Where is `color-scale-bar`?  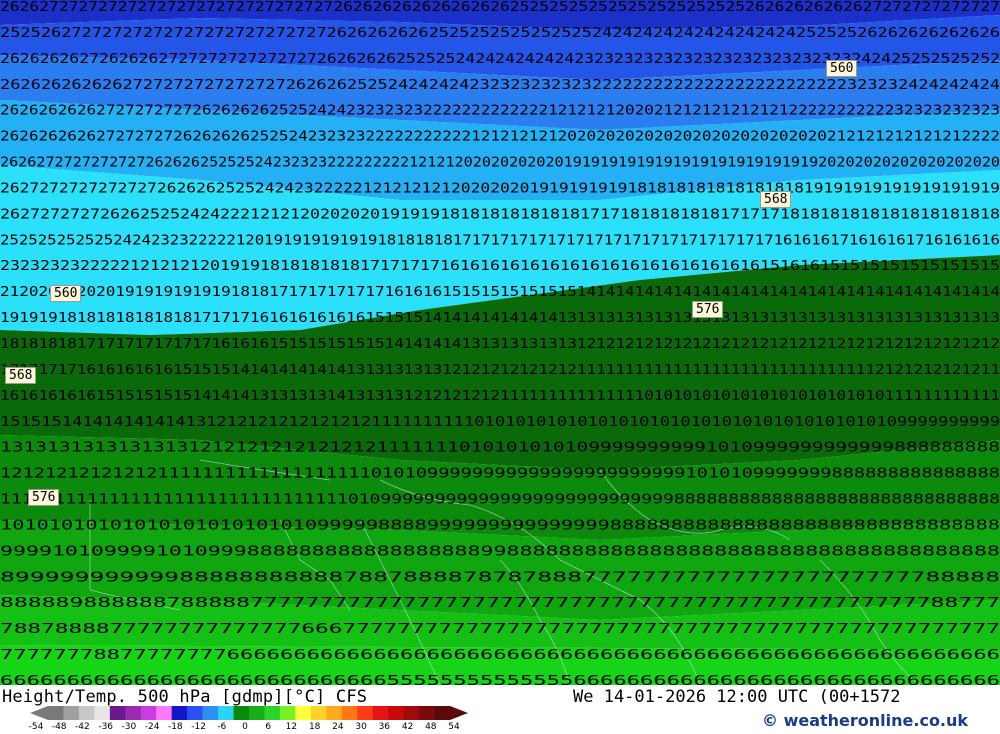
color-scale-bar is located at coordinates (249, 713).